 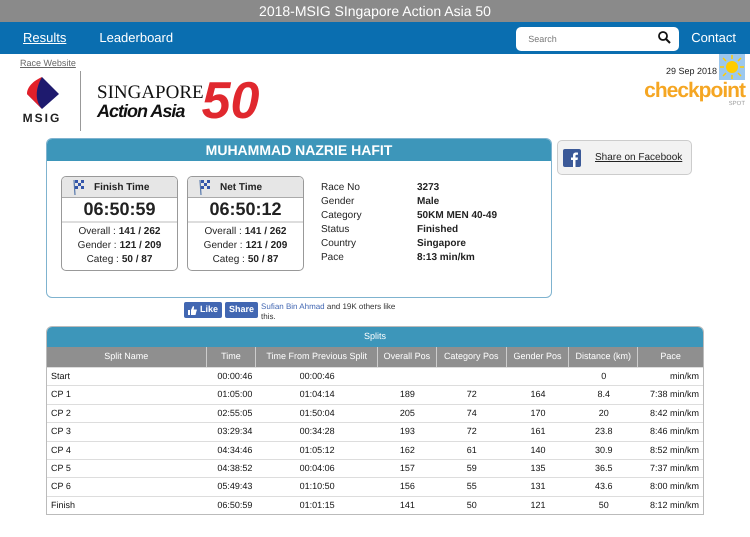 What do you see at coordinates (538, 431) in the screenshot?
I see `table-cell: 161` at bounding box center [538, 431].